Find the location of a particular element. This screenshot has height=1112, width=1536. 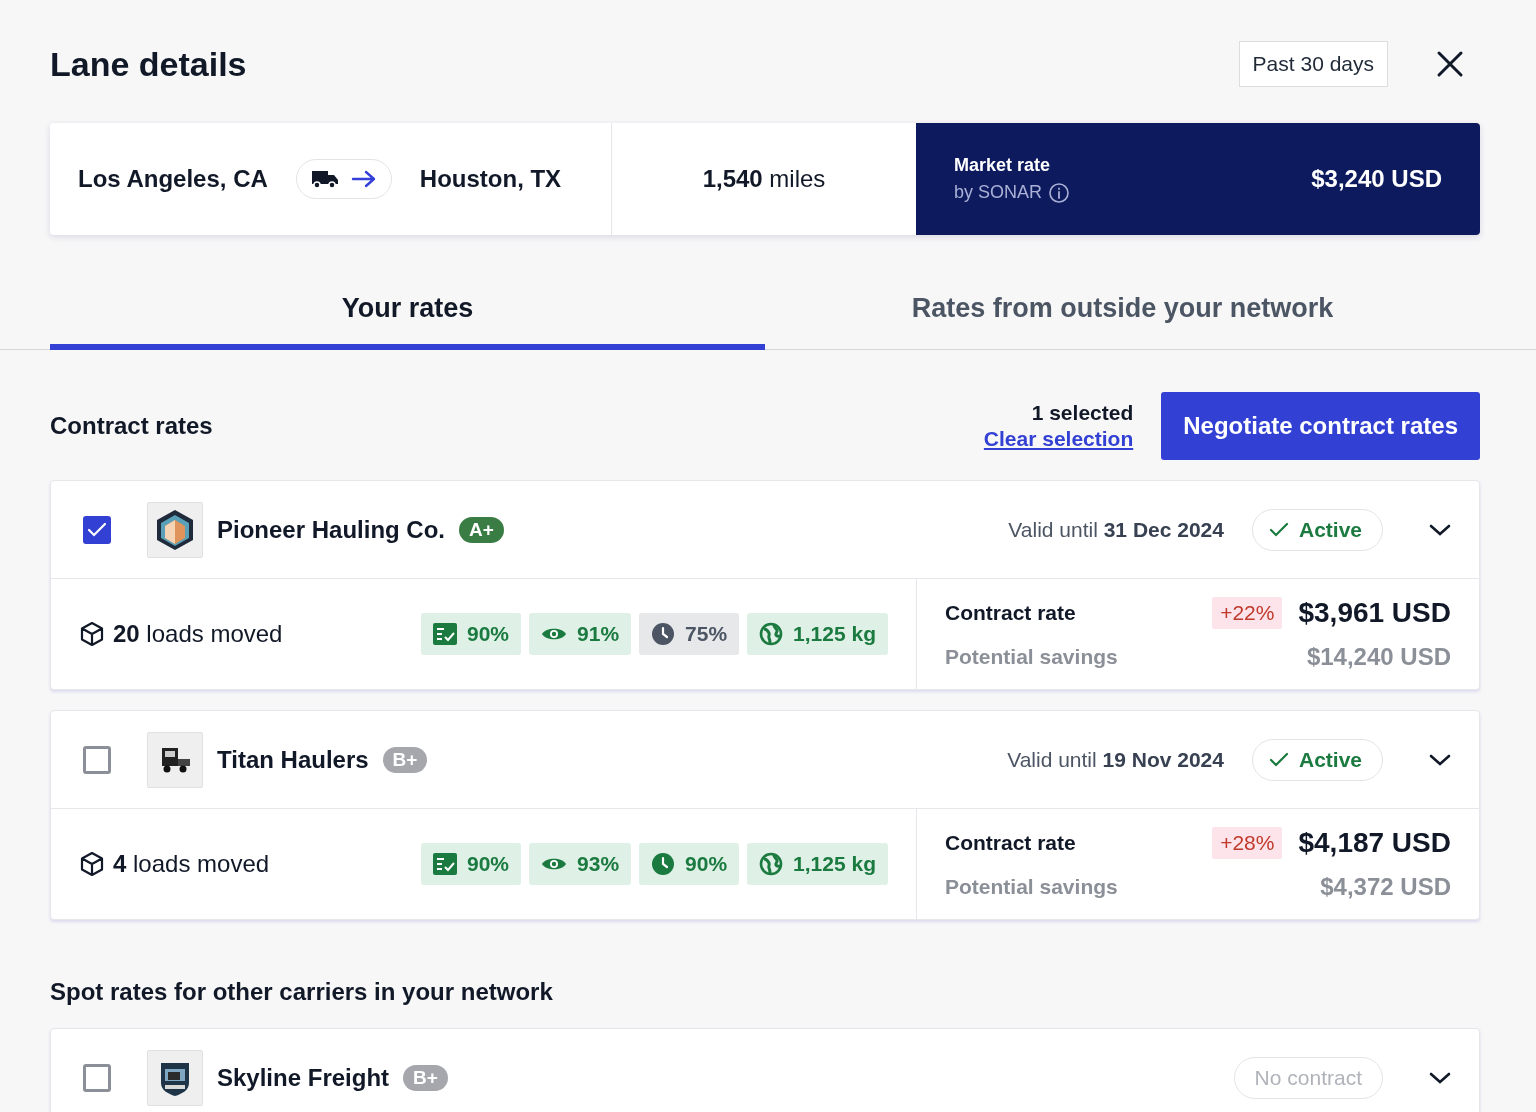

savings-value: $14,240 USD is located at coordinates (1378, 657).